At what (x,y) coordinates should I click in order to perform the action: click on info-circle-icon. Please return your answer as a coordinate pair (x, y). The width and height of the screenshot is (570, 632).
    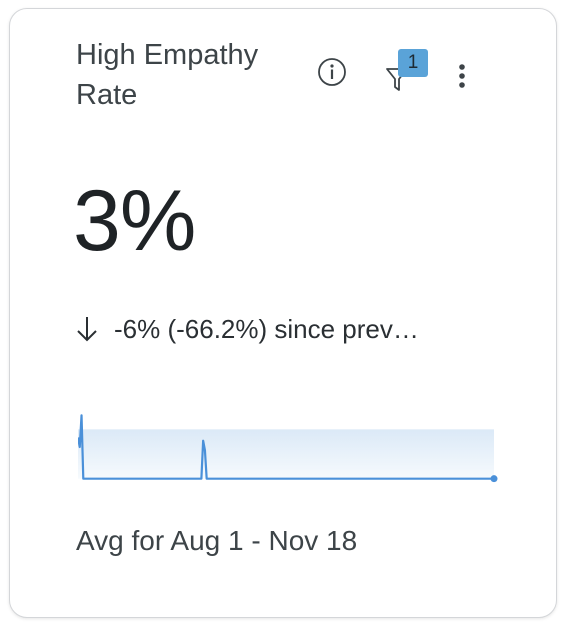
    Looking at the image, I should click on (332, 72).